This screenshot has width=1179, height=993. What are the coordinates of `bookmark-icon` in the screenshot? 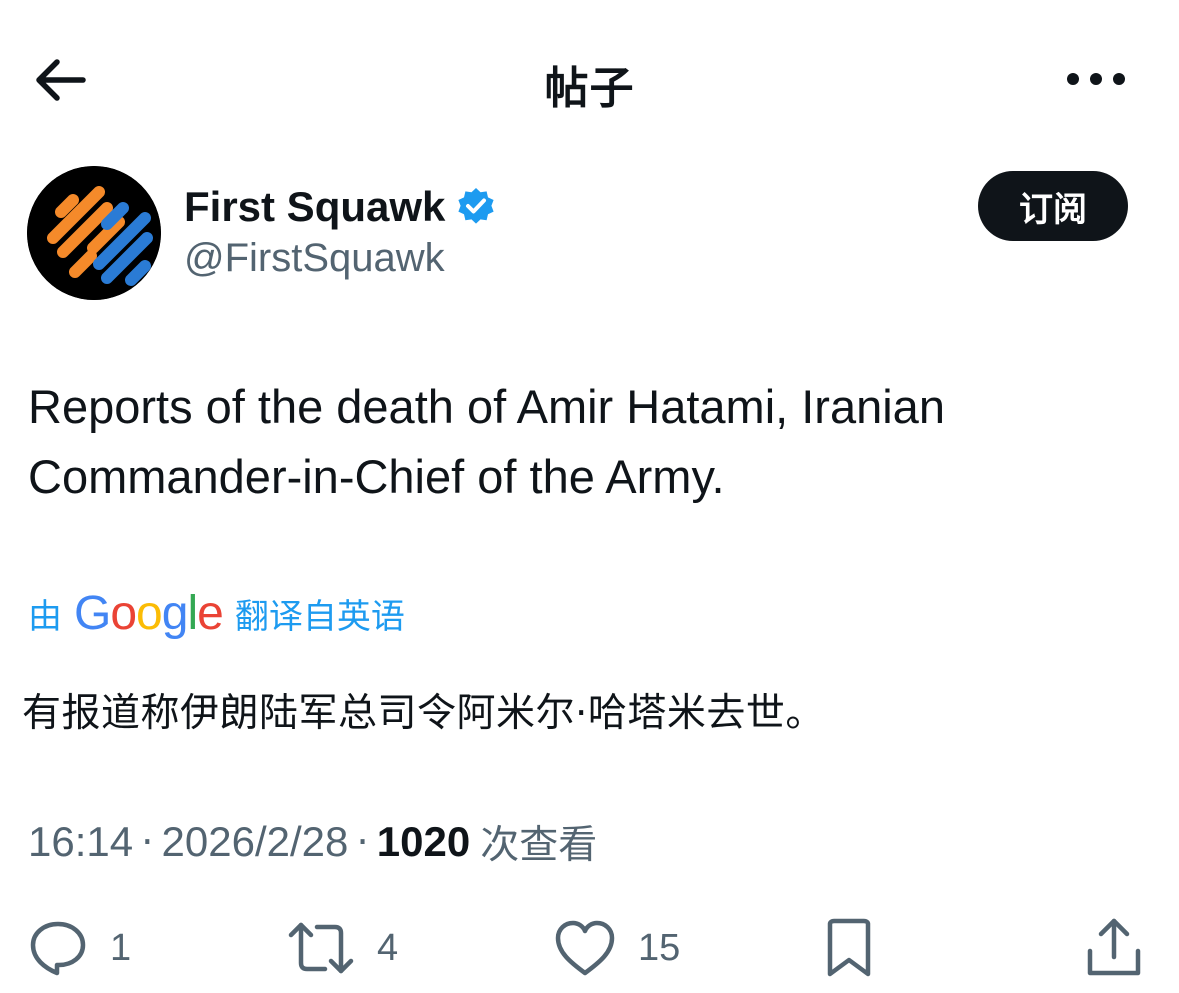 It's located at (849, 947).